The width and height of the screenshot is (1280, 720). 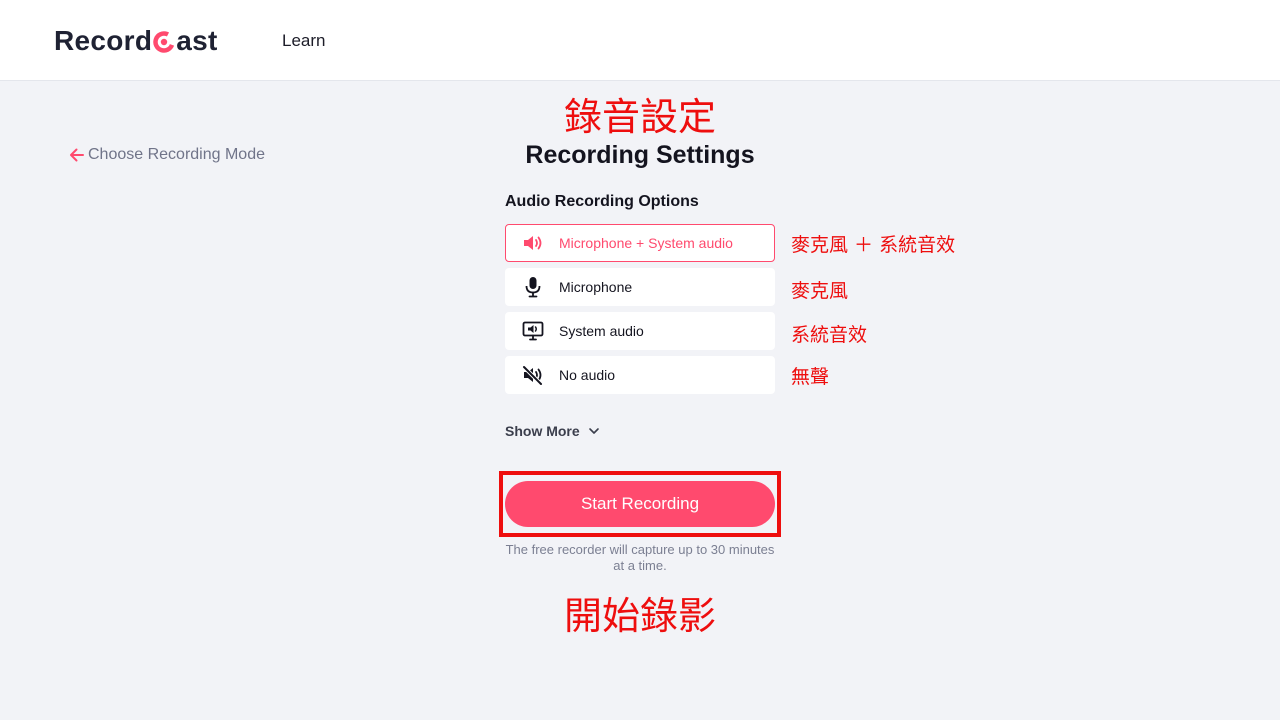 I want to click on page-title: Recording Settings, so click(x=640, y=155).